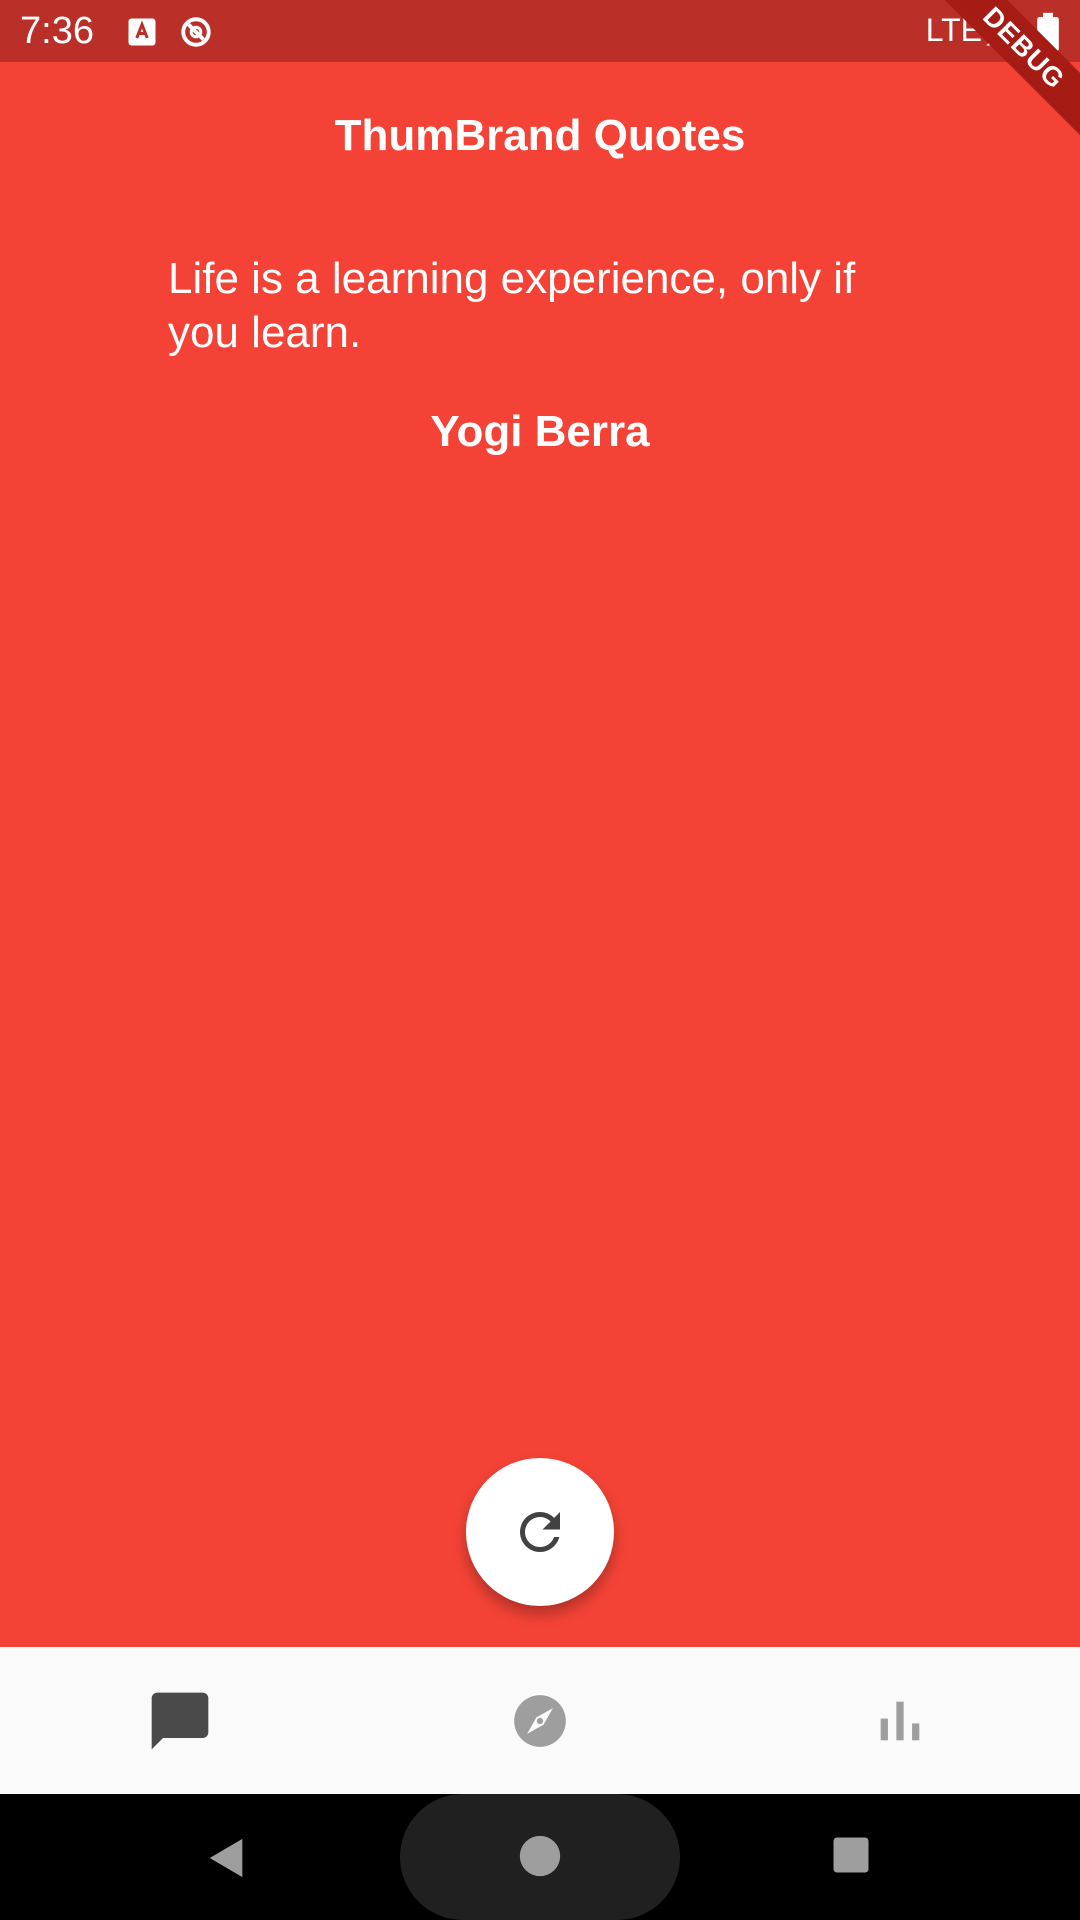 Image resolution: width=1080 pixels, height=1920 pixels. I want to click on nav-item-stats, so click(900, 1720).